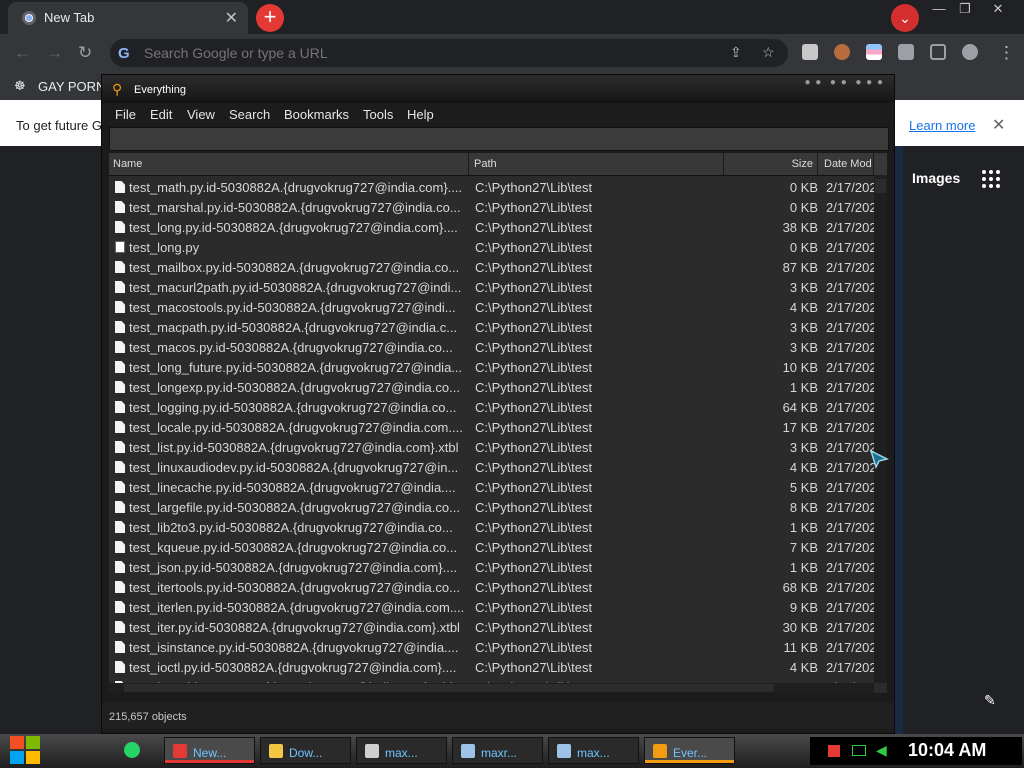 This screenshot has width=1024, height=768. I want to click on network-icon, so click(859, 750).